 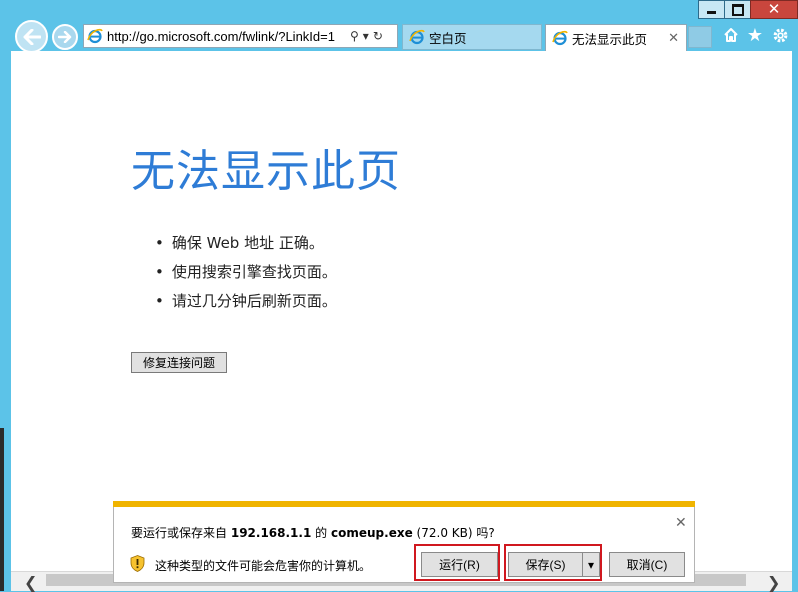 I want to click on close-notification-icon: ✕, so click(x=681, y=523).